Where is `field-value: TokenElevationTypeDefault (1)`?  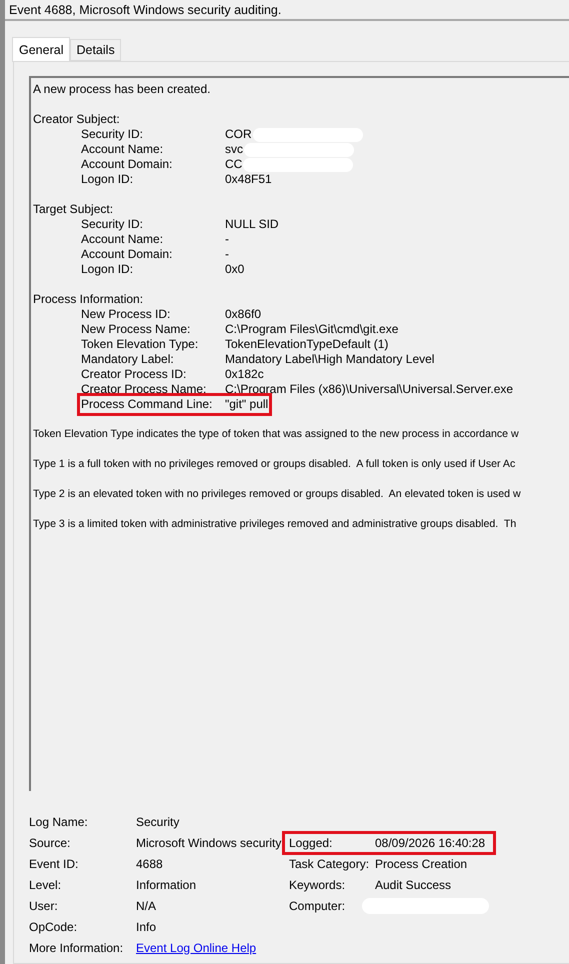
field-value: TokenElevationTypeDefault (1) is located at coordinates (306, 344).